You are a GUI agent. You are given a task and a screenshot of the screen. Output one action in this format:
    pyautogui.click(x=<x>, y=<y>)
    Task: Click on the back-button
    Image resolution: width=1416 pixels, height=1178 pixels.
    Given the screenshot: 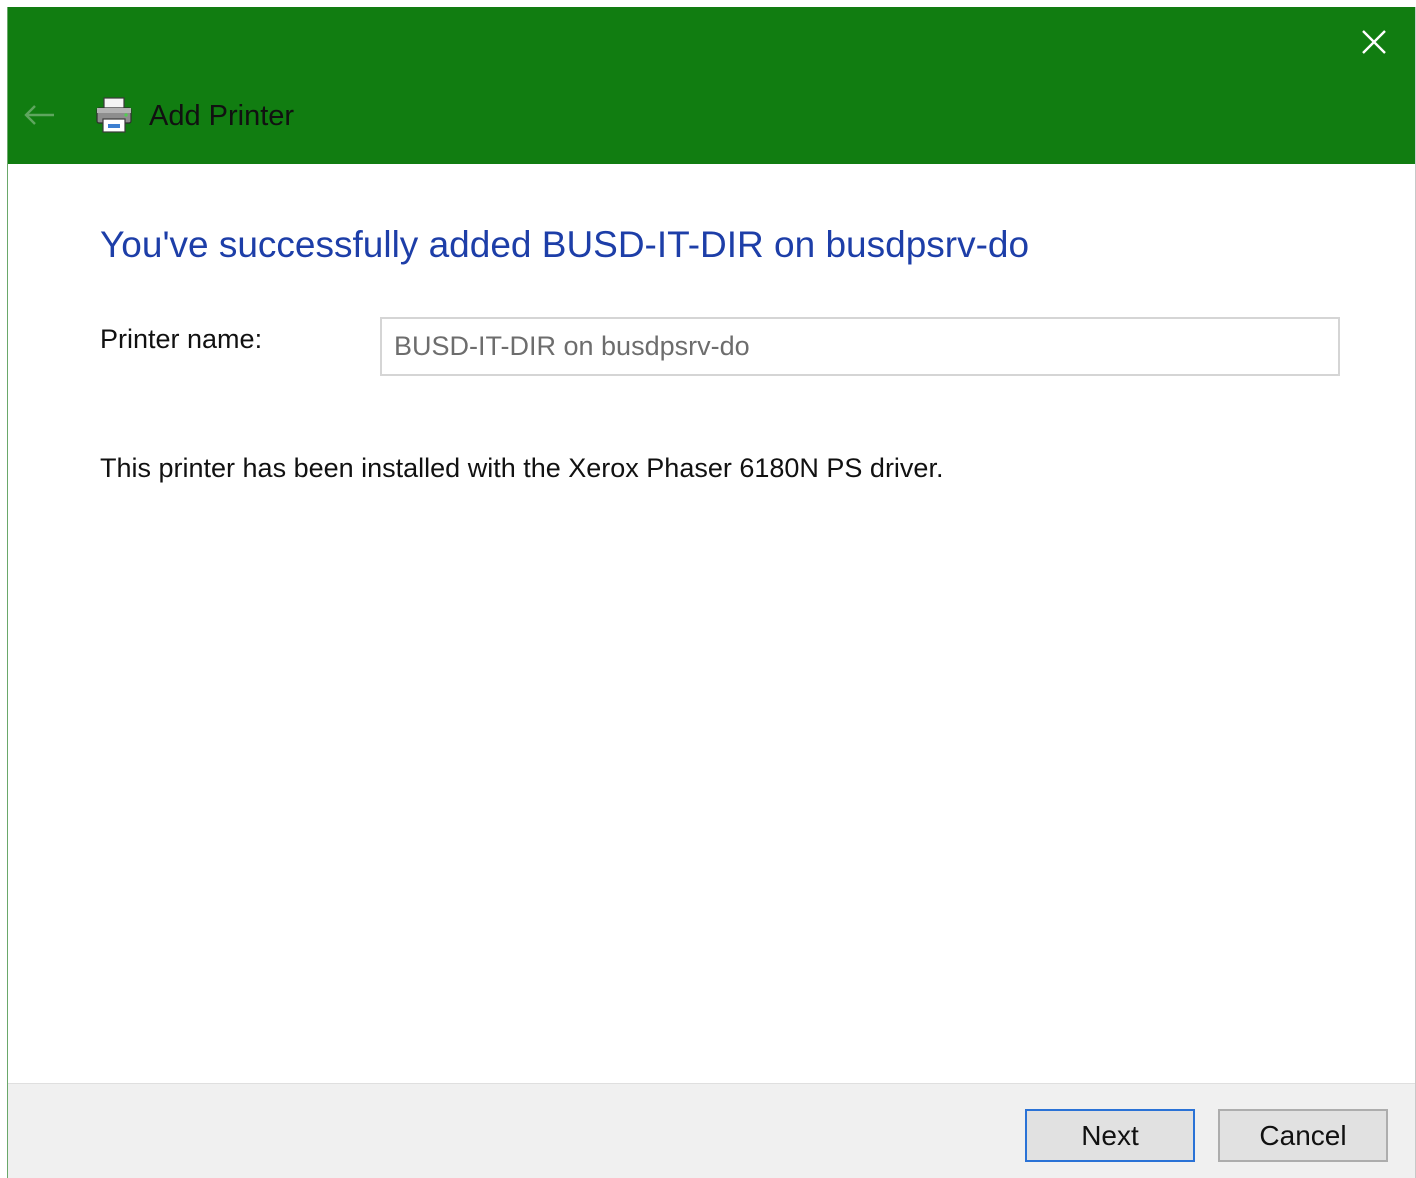 What is the action you would take?
    pyautogui.click(x=40, y=115)
    